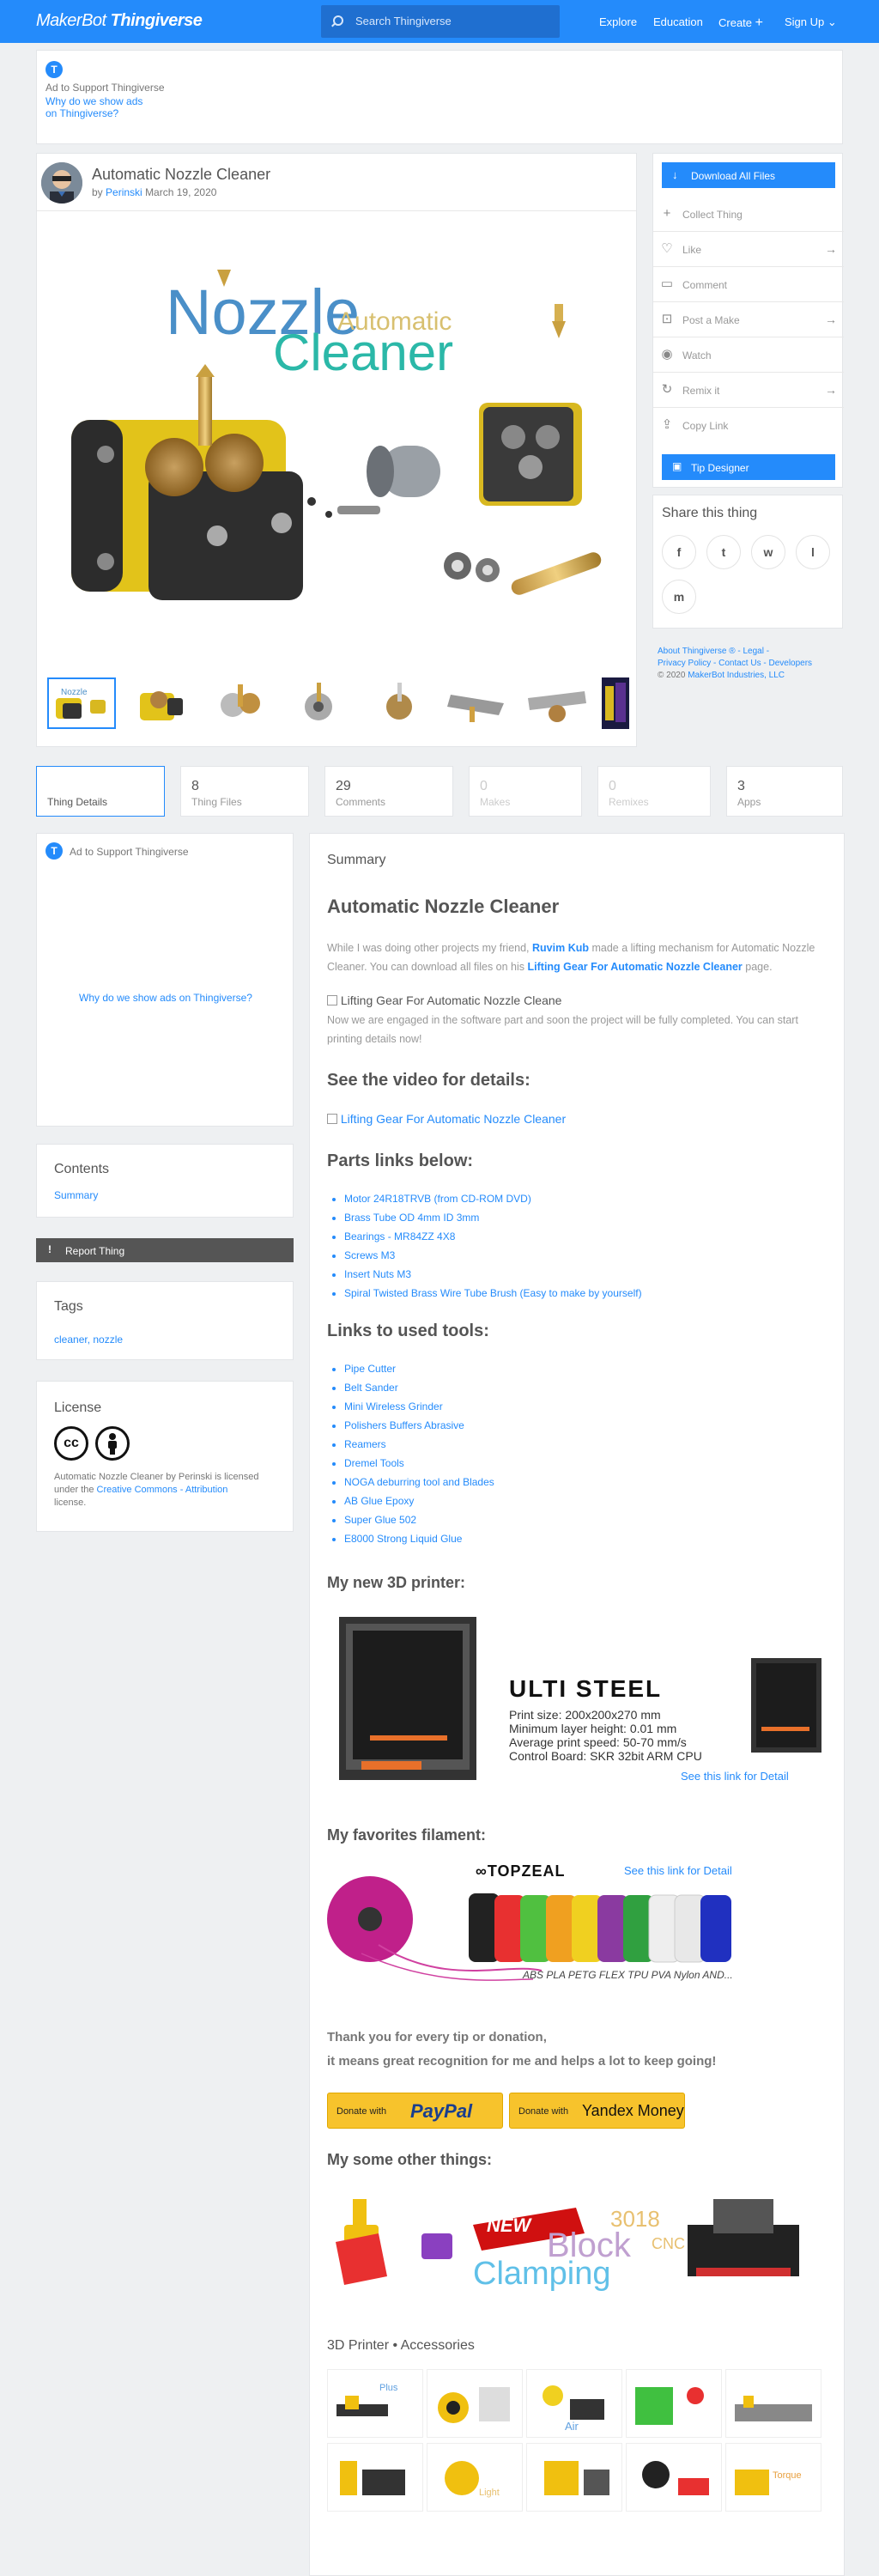 Image resolution: width=879 pixels, height=2576 pixels. I want to click on thumbnail-image-1: Nozzle, so click(81, 704).